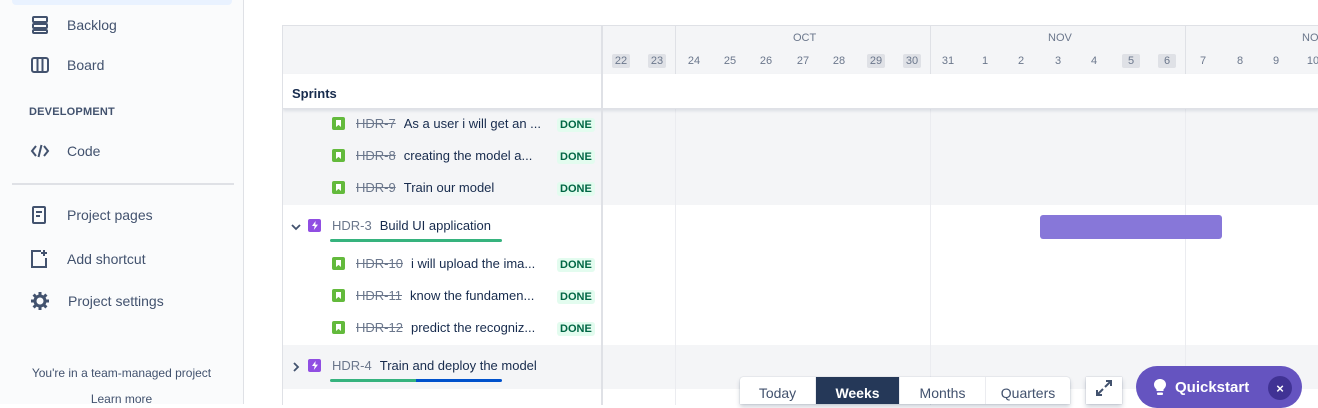 This screenshot has width=1318, height=408. What do you see at coordinates (912, 61) in the screenshot?
I see `day-label: 30` at bounding box center [912, 61].